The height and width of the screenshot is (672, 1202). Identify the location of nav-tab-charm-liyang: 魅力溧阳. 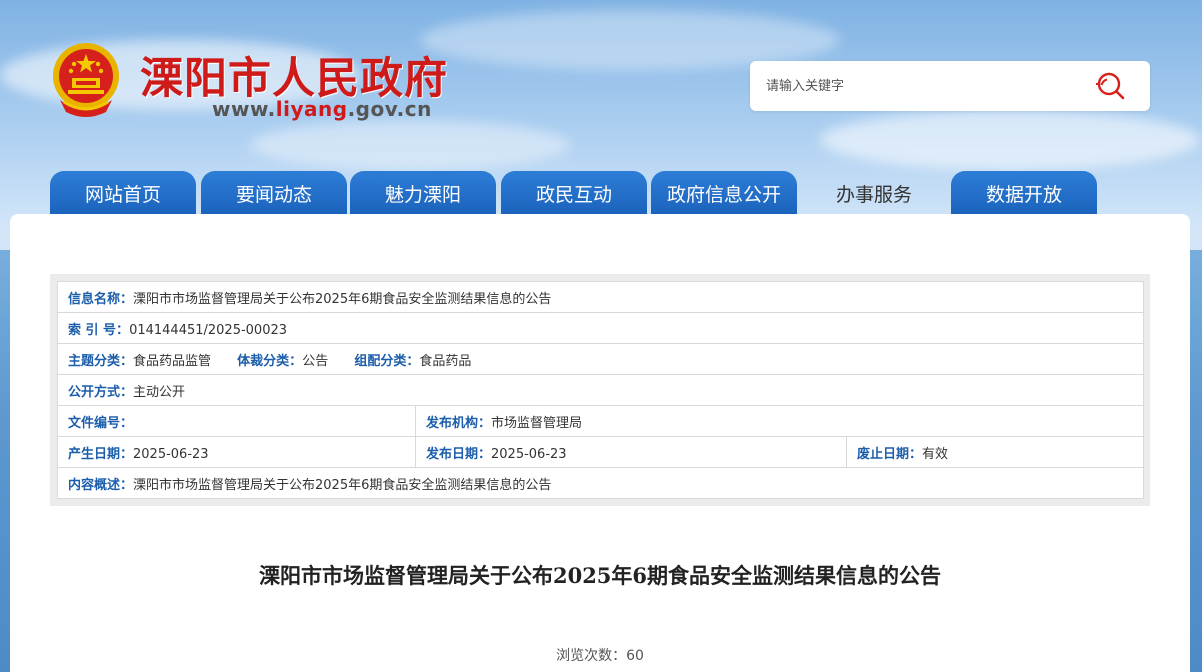
(423, 193).